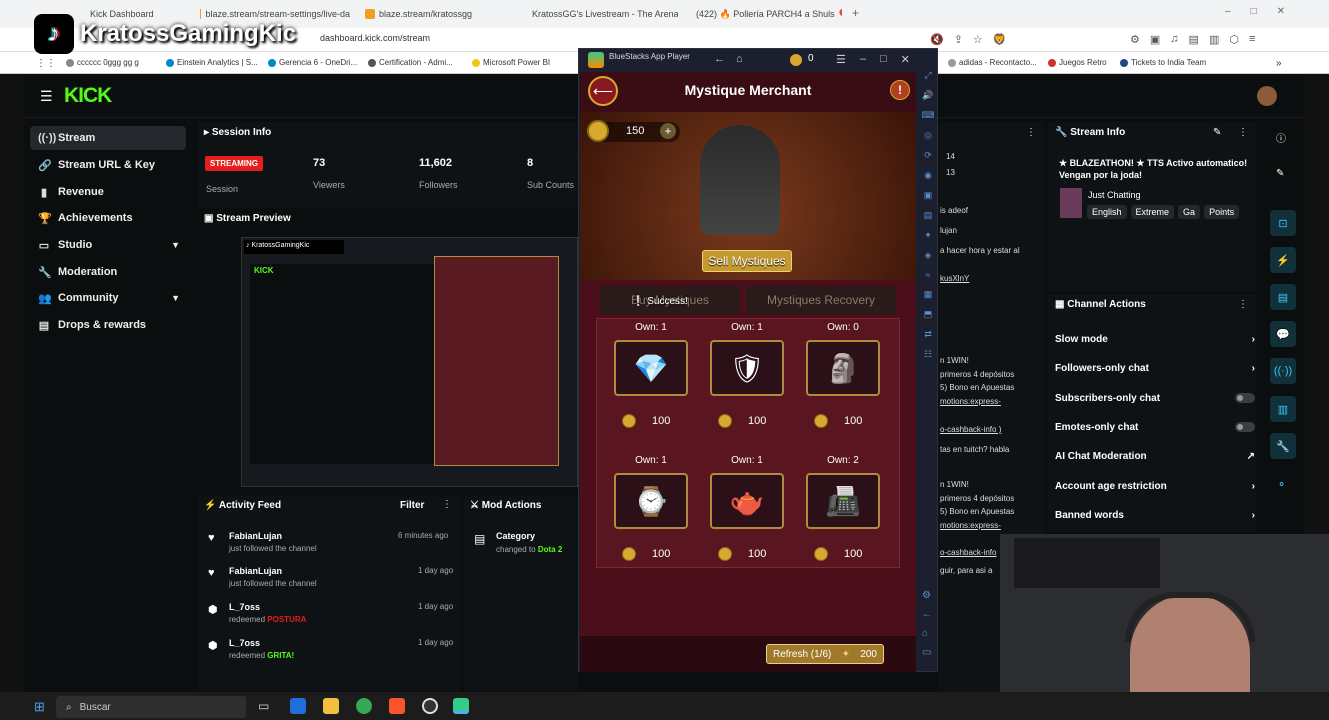 The image size is (1329, 720). I want to click on item-typewriter: 📠, so click(843, 501).